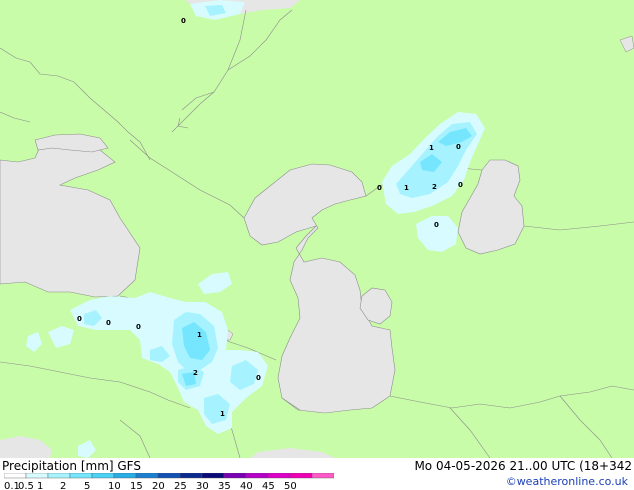 This screenshot has height=490, width=634. I want to click on precip-label-kazakh-1a: 1, so click(431, 148).